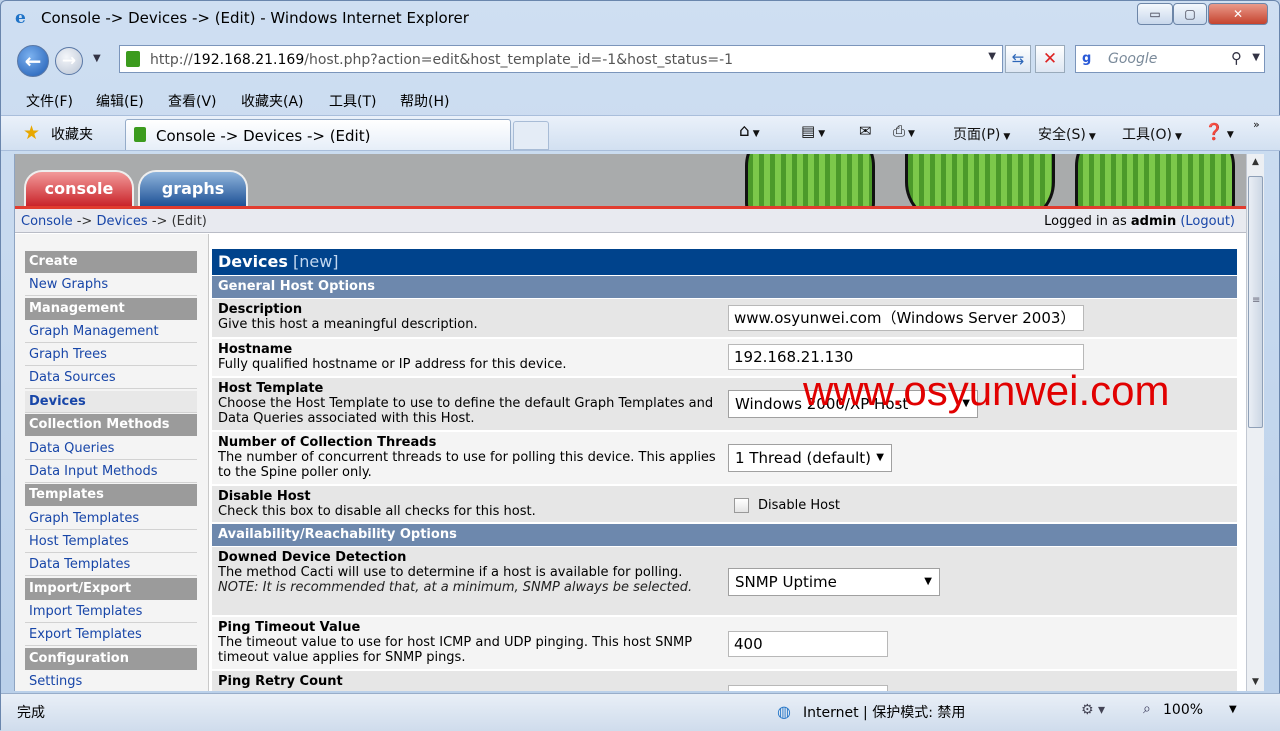 This screenshot has width=1280, height=731. I want to click on search-input: Google, so click(1132, 59).